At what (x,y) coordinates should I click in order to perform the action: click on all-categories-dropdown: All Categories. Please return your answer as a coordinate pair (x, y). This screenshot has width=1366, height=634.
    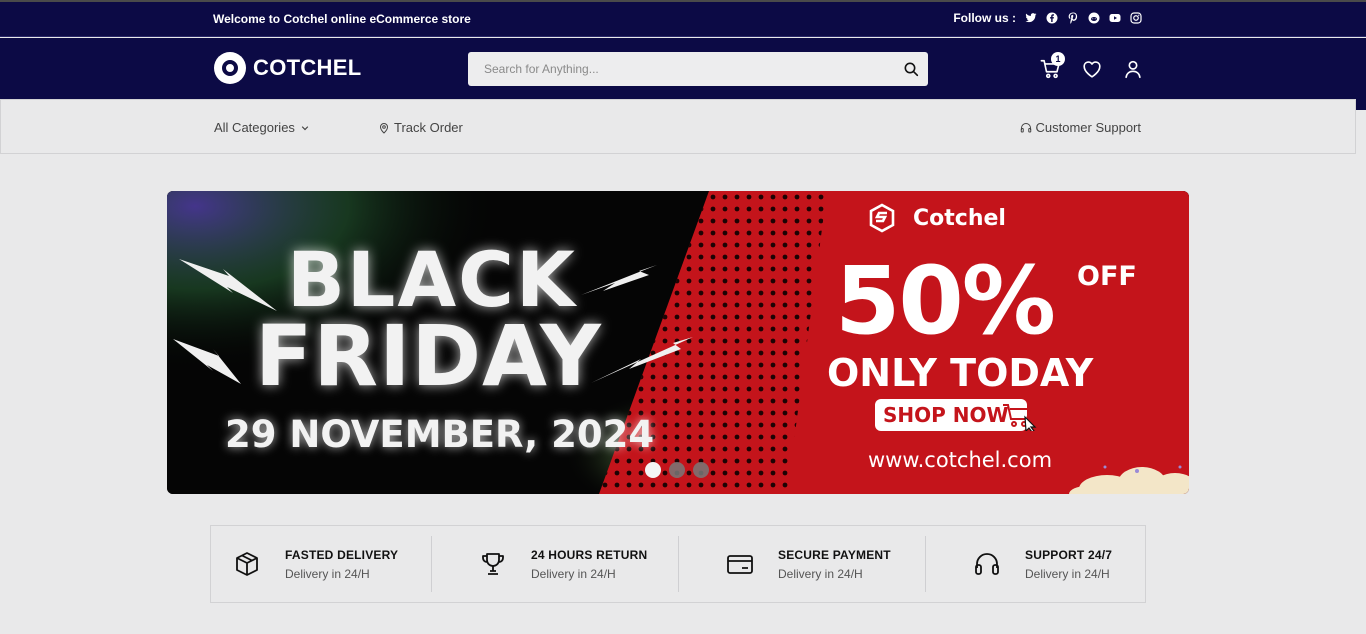
    Looking at the image, I should click on (262, 127).